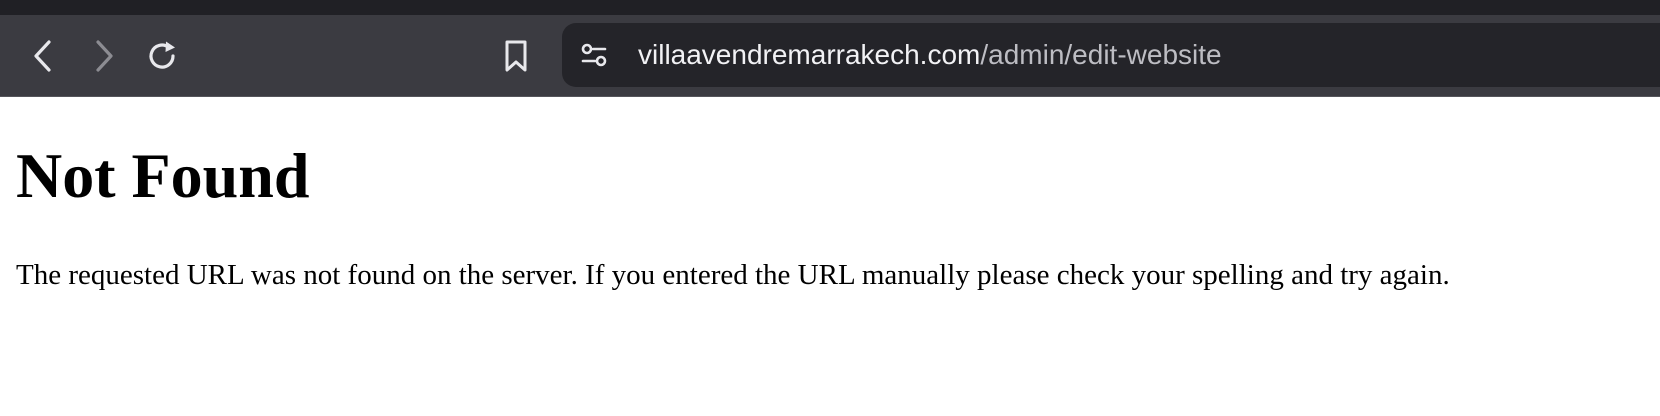  What do you see at coordinates (163, 175) in the screenshot?
I see `page-title: Not Found` at bounding box center [163, 175].